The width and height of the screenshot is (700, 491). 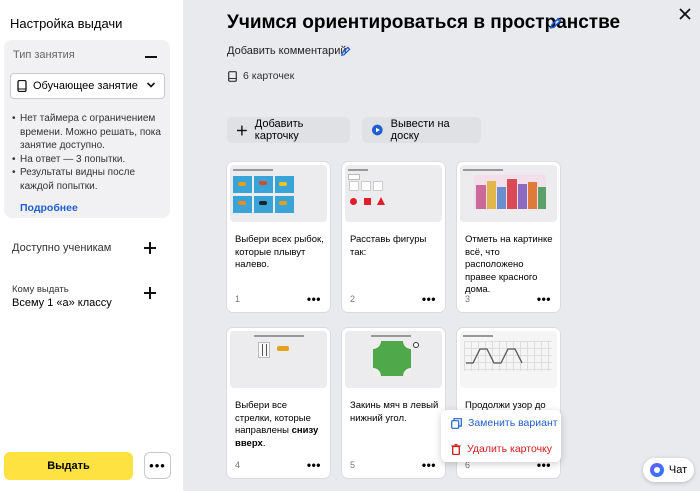 What do you see at coordinates (40, 289) in the screenshot?
I see `who-label: Кому выдать` at bounding box center [40, 289].